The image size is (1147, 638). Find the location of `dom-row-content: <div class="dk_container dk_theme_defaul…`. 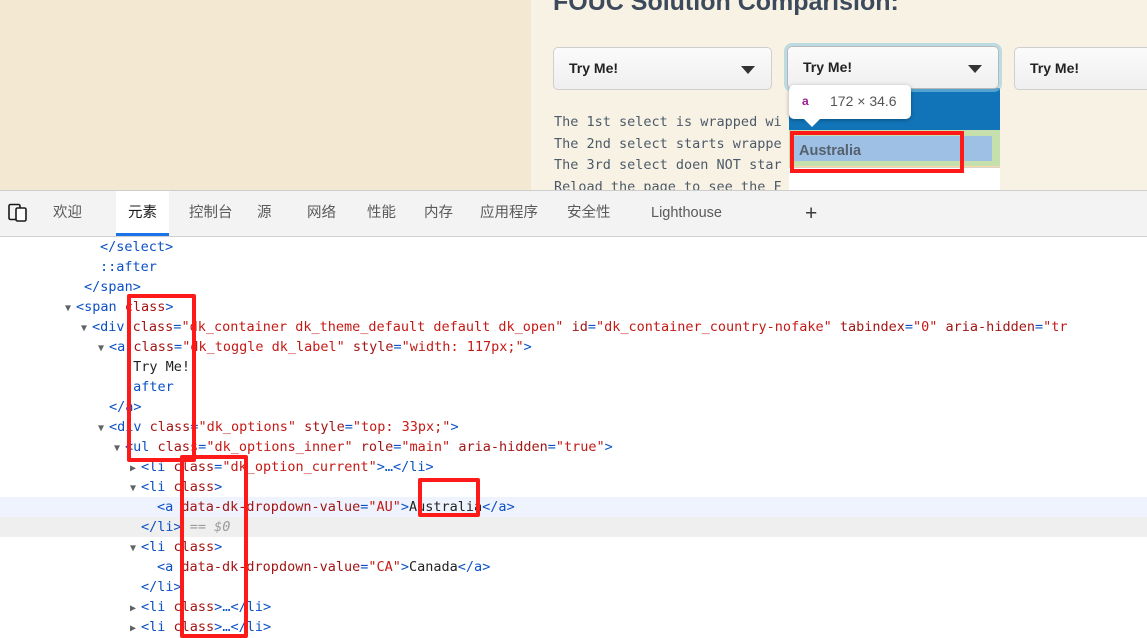

dom-row-content: <div class="dk_container dk_theme_defaul… is located at coordinates (580, 327).